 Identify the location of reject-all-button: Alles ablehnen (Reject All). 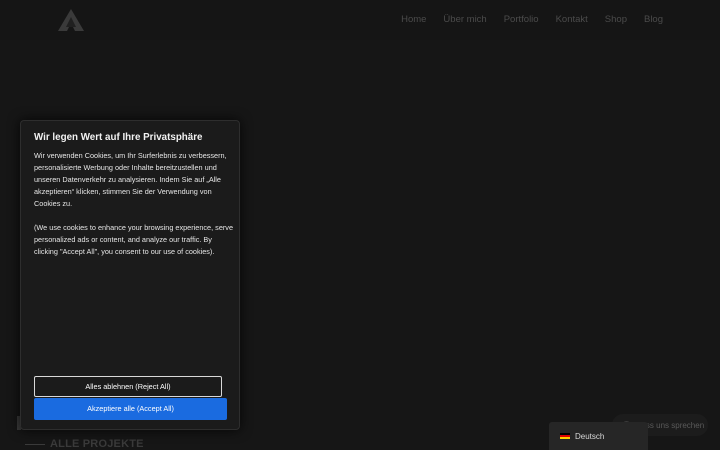
(128, 386).